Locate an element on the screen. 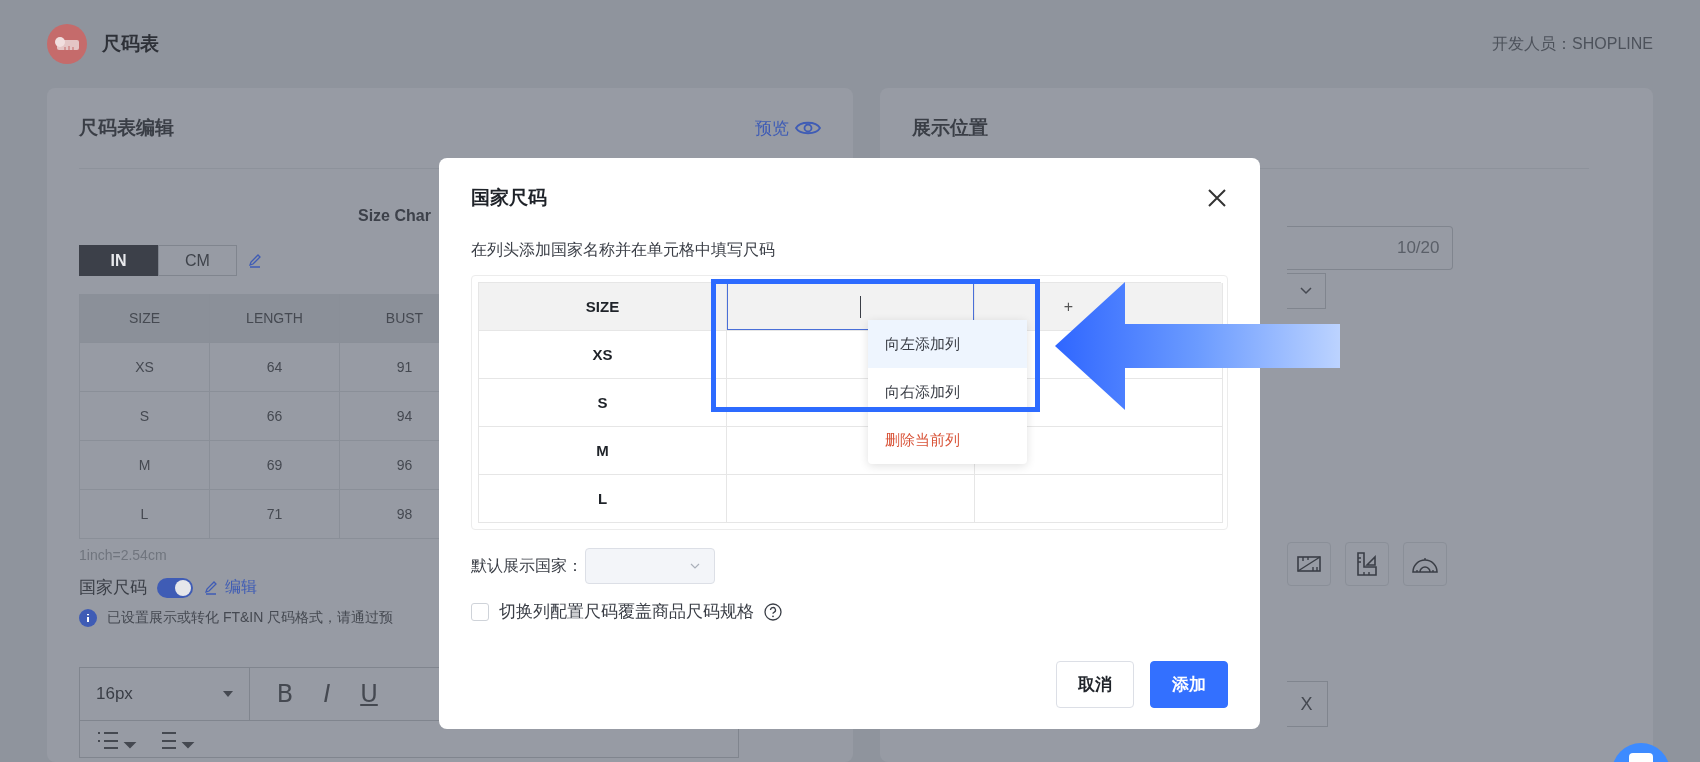 The image size is (1700, 762). cancel-button: 取消 is located at coordinates (1095, 684).